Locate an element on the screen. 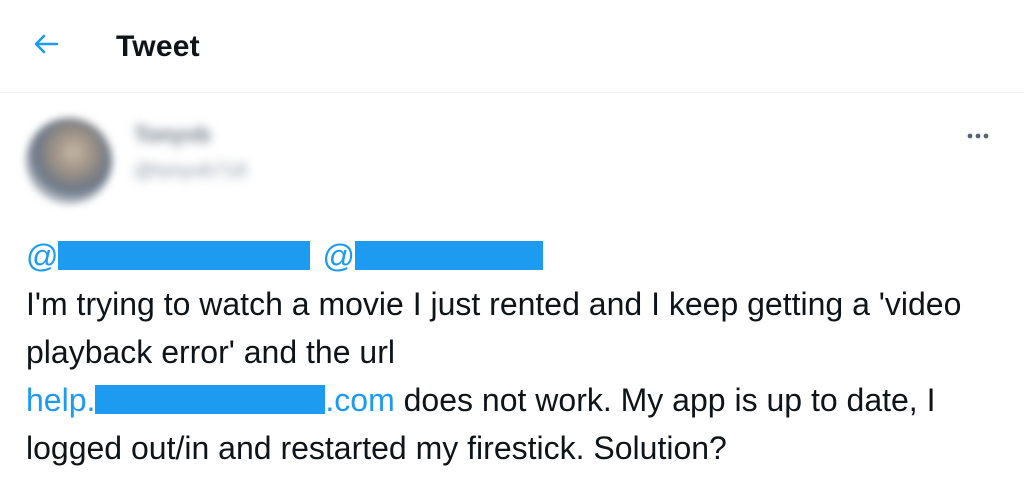 Image resolution: width=1024 pixels, height=498 pixels. support-url-link: help. .com is located at coordinates (210, 400).